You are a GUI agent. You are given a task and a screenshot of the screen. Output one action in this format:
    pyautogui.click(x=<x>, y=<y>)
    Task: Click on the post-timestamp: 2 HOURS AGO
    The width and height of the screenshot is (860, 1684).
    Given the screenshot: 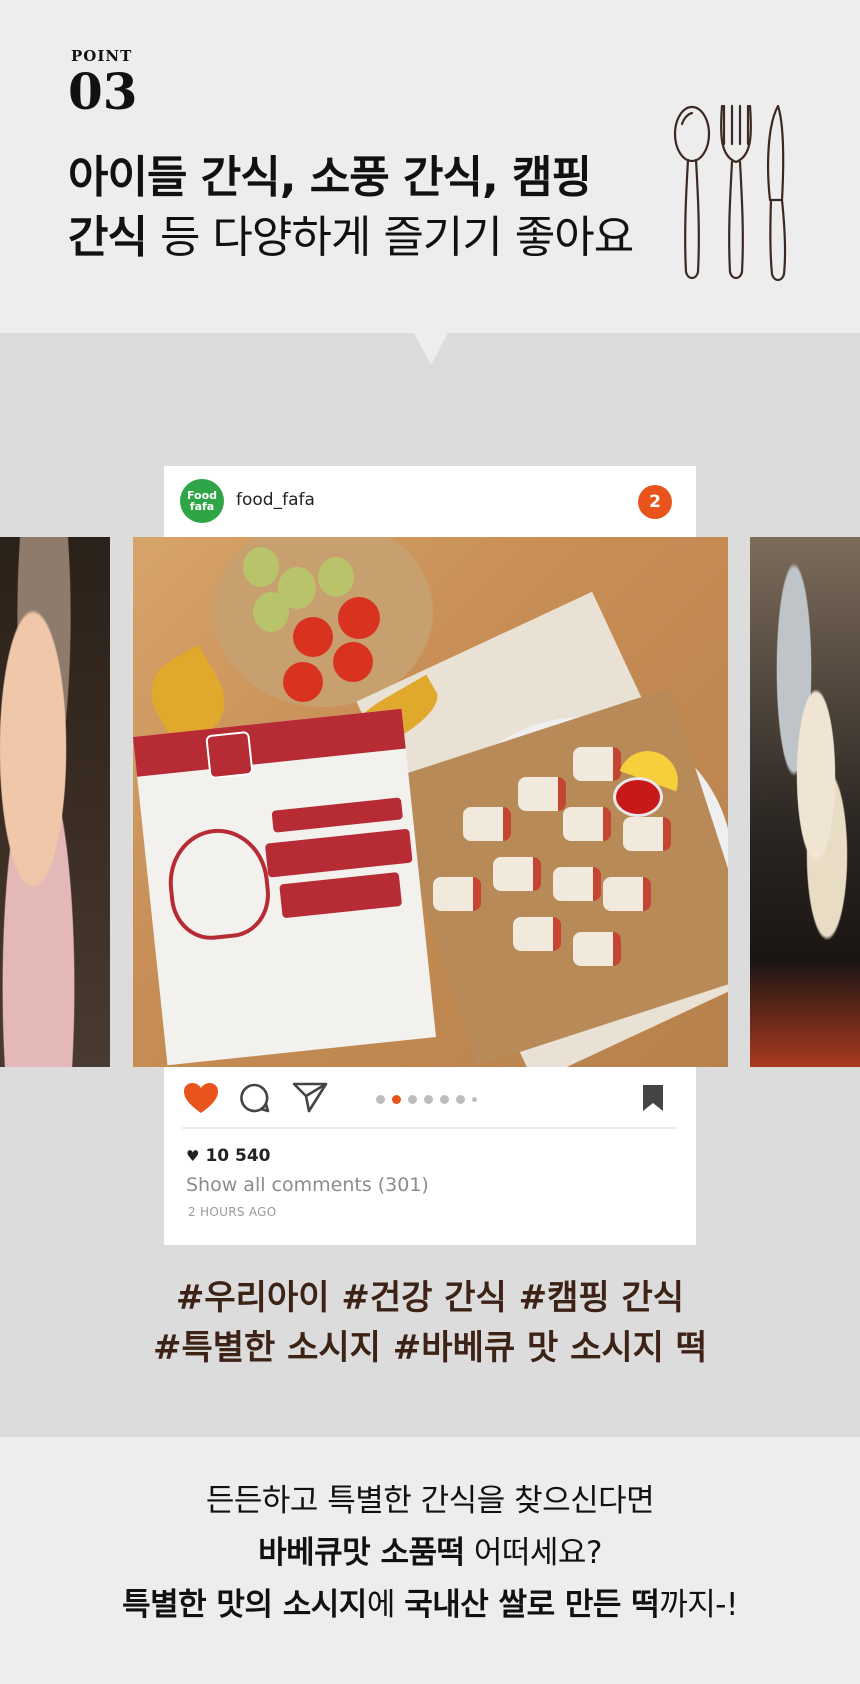 What is the action you would take?
    pyautogui.click(x=232, y=1212)
    